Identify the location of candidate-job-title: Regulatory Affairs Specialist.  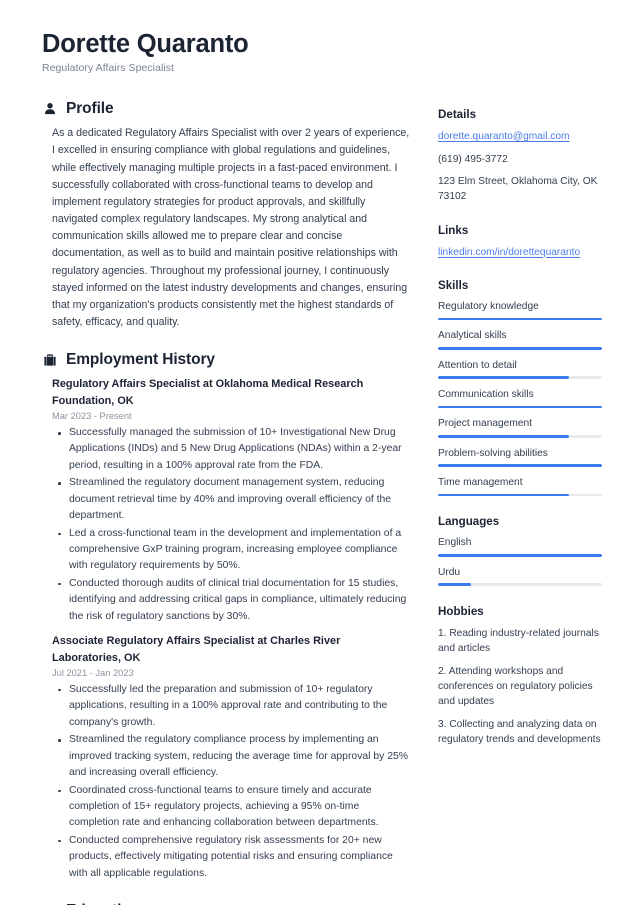
(108, 68).